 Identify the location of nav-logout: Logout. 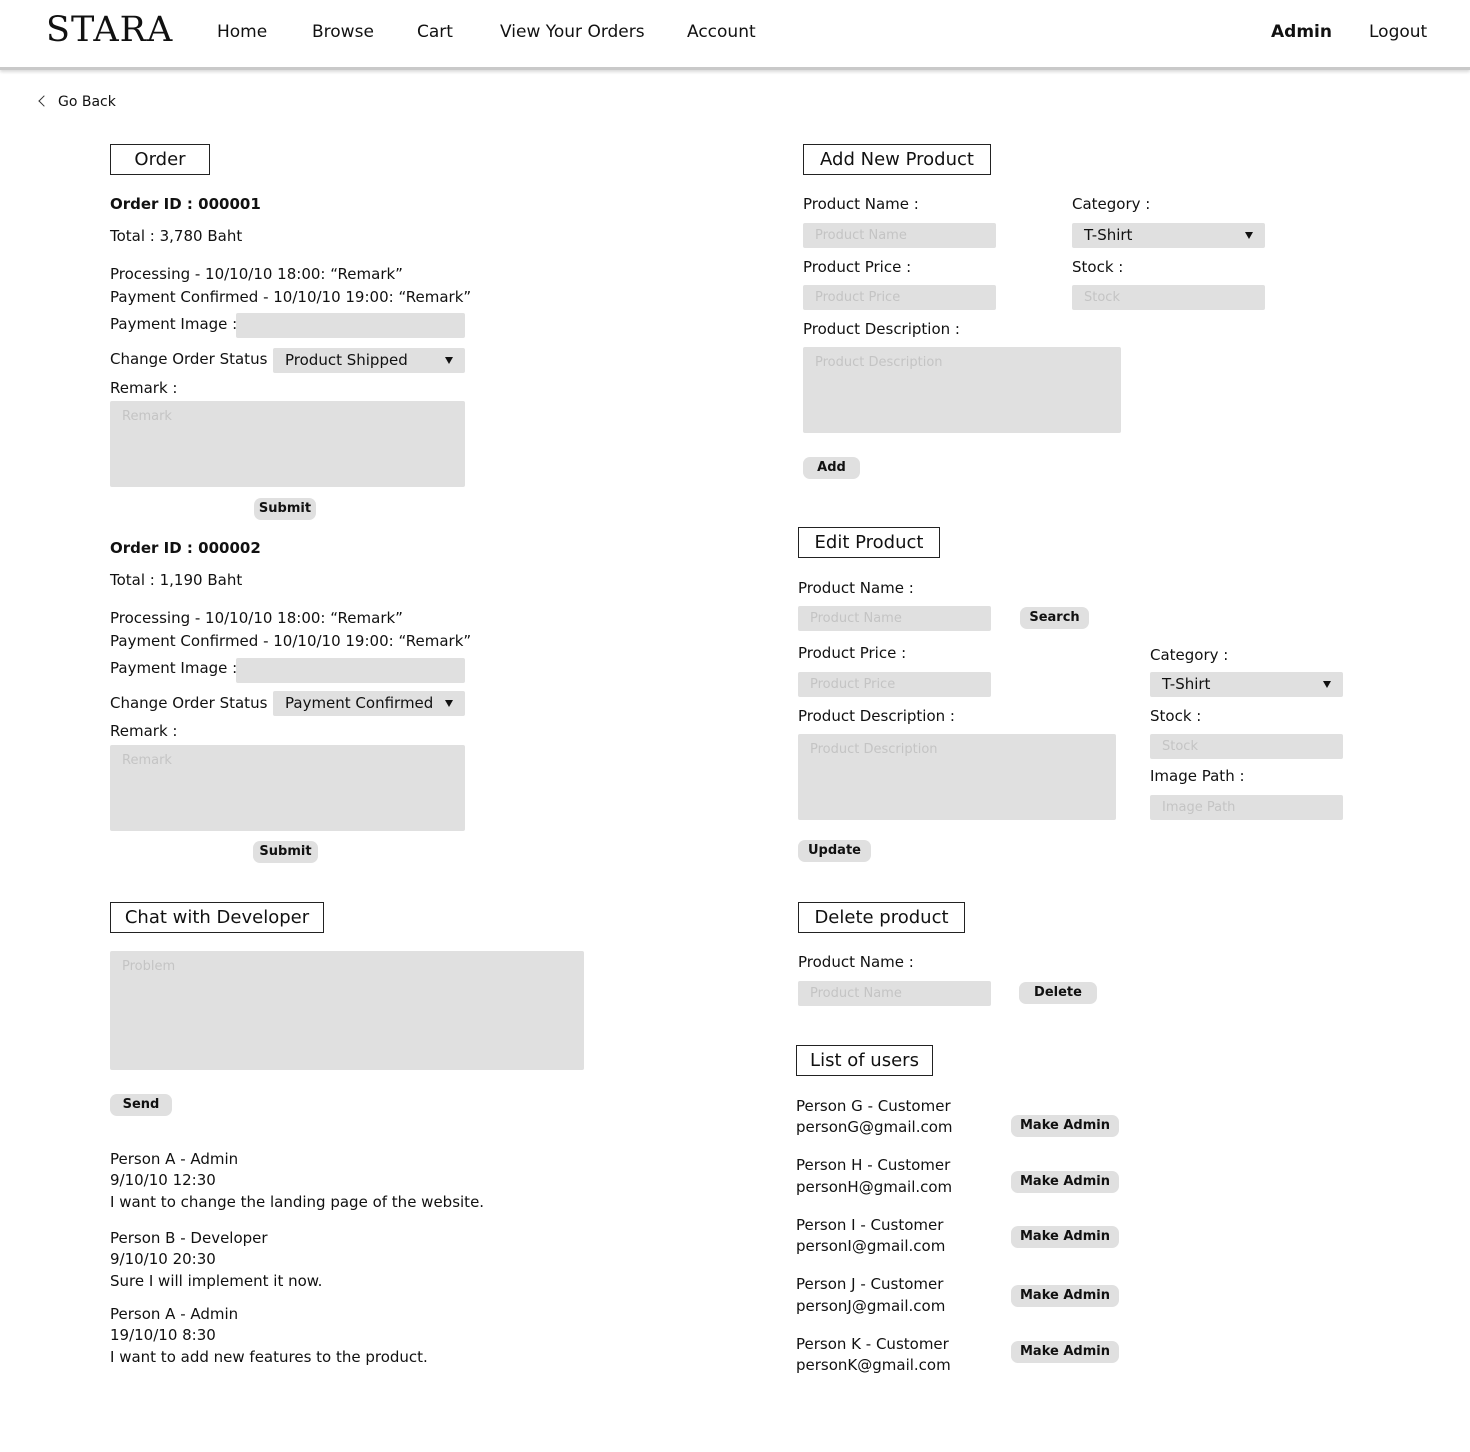
(1398, 32).